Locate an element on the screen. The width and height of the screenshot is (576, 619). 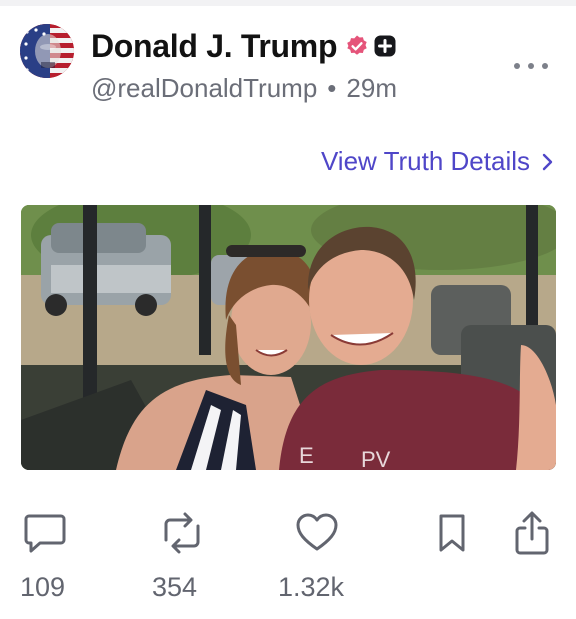
share-button is located at coordinates (532, 535).